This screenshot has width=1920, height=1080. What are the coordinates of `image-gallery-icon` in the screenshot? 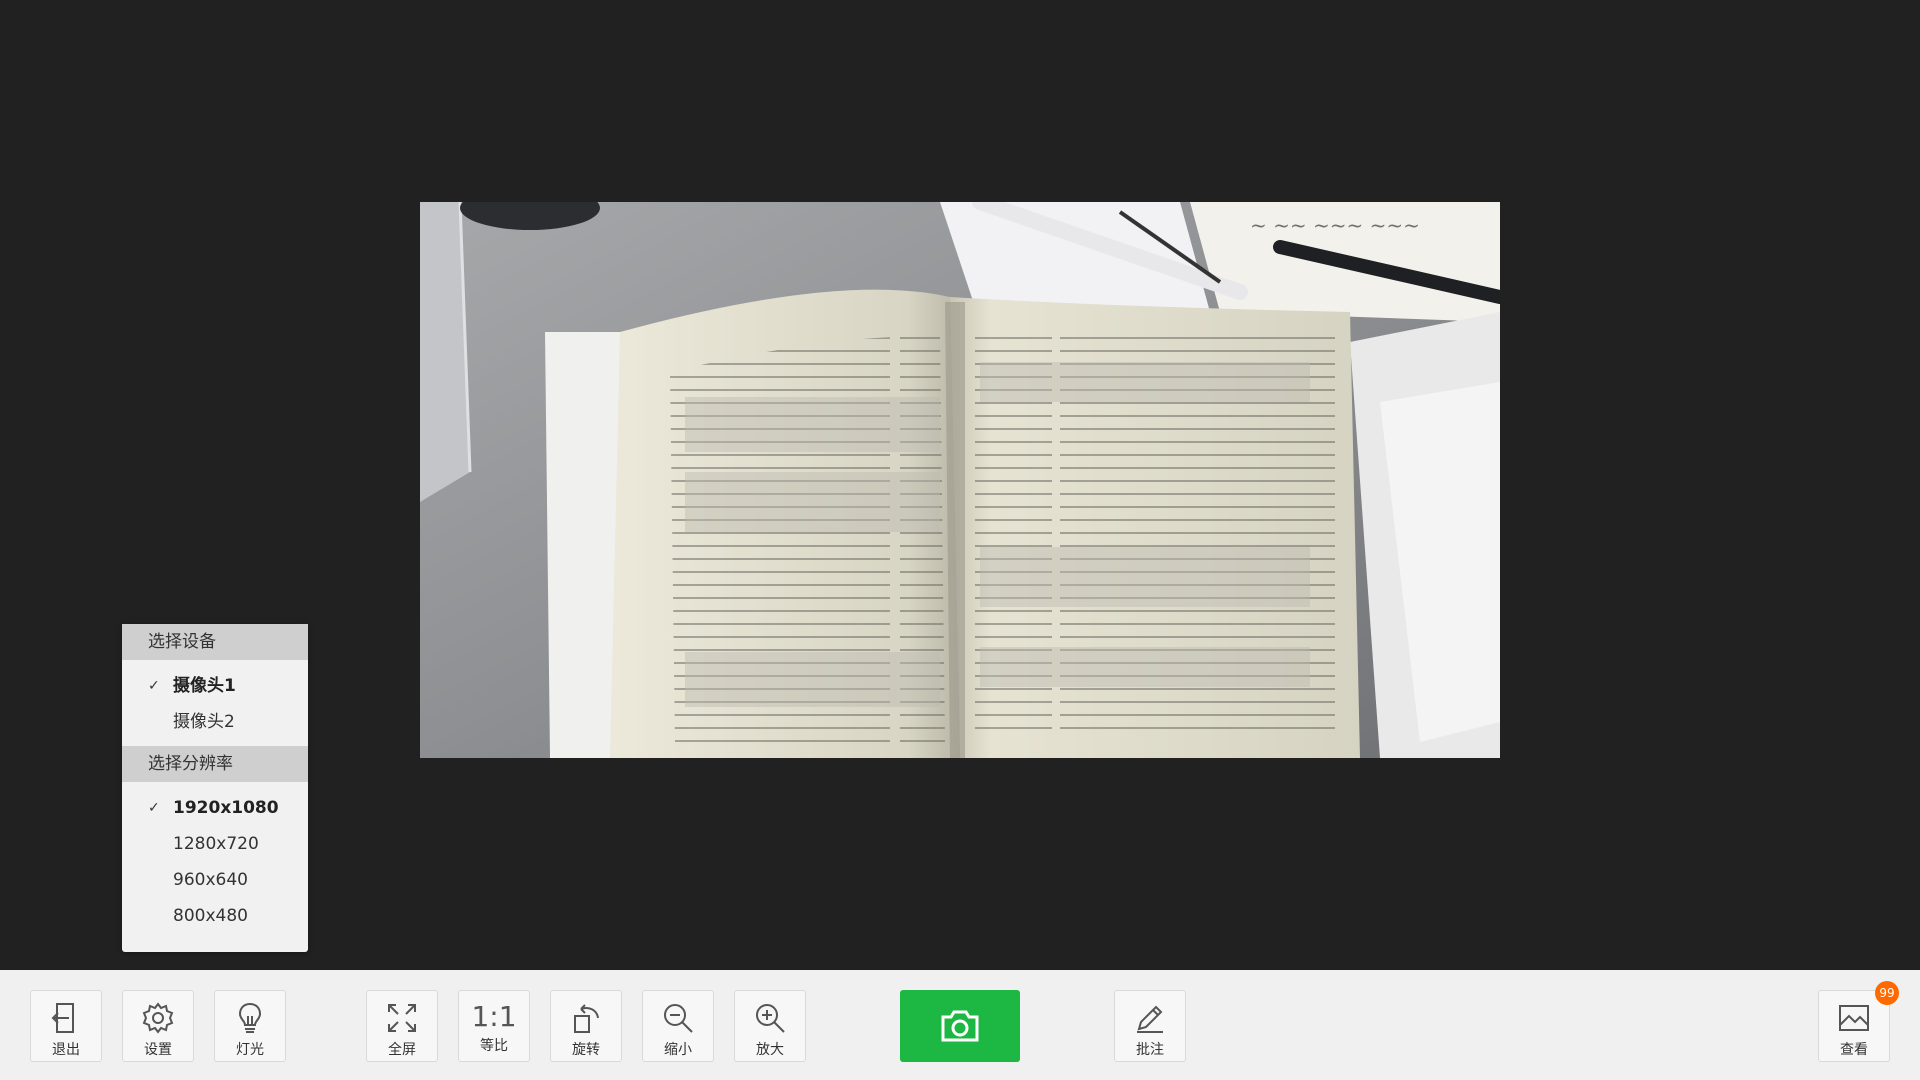 It's located at (1854, 1018).